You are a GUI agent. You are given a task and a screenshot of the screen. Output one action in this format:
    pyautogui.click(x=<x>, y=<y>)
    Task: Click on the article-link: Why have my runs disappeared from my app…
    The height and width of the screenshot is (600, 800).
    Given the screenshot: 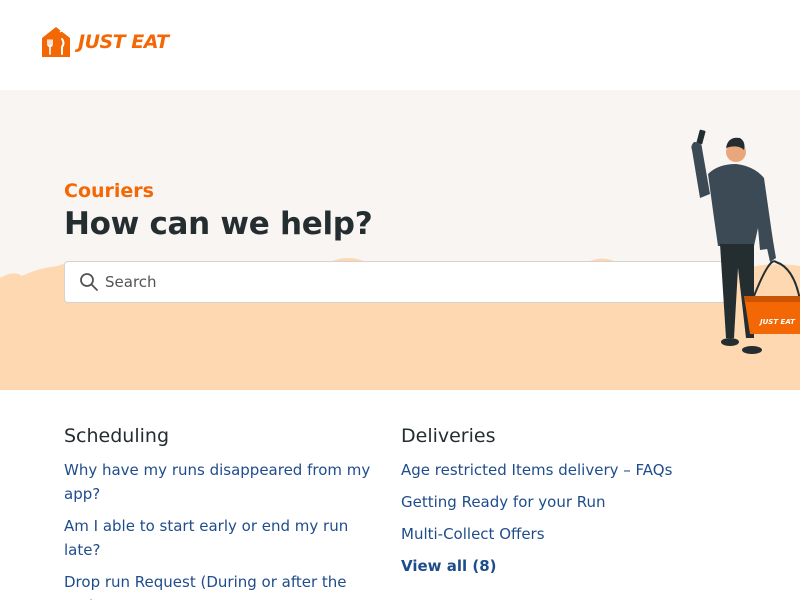 What is the action you would take?
    pyautogui.click(x=219, y=482)
    